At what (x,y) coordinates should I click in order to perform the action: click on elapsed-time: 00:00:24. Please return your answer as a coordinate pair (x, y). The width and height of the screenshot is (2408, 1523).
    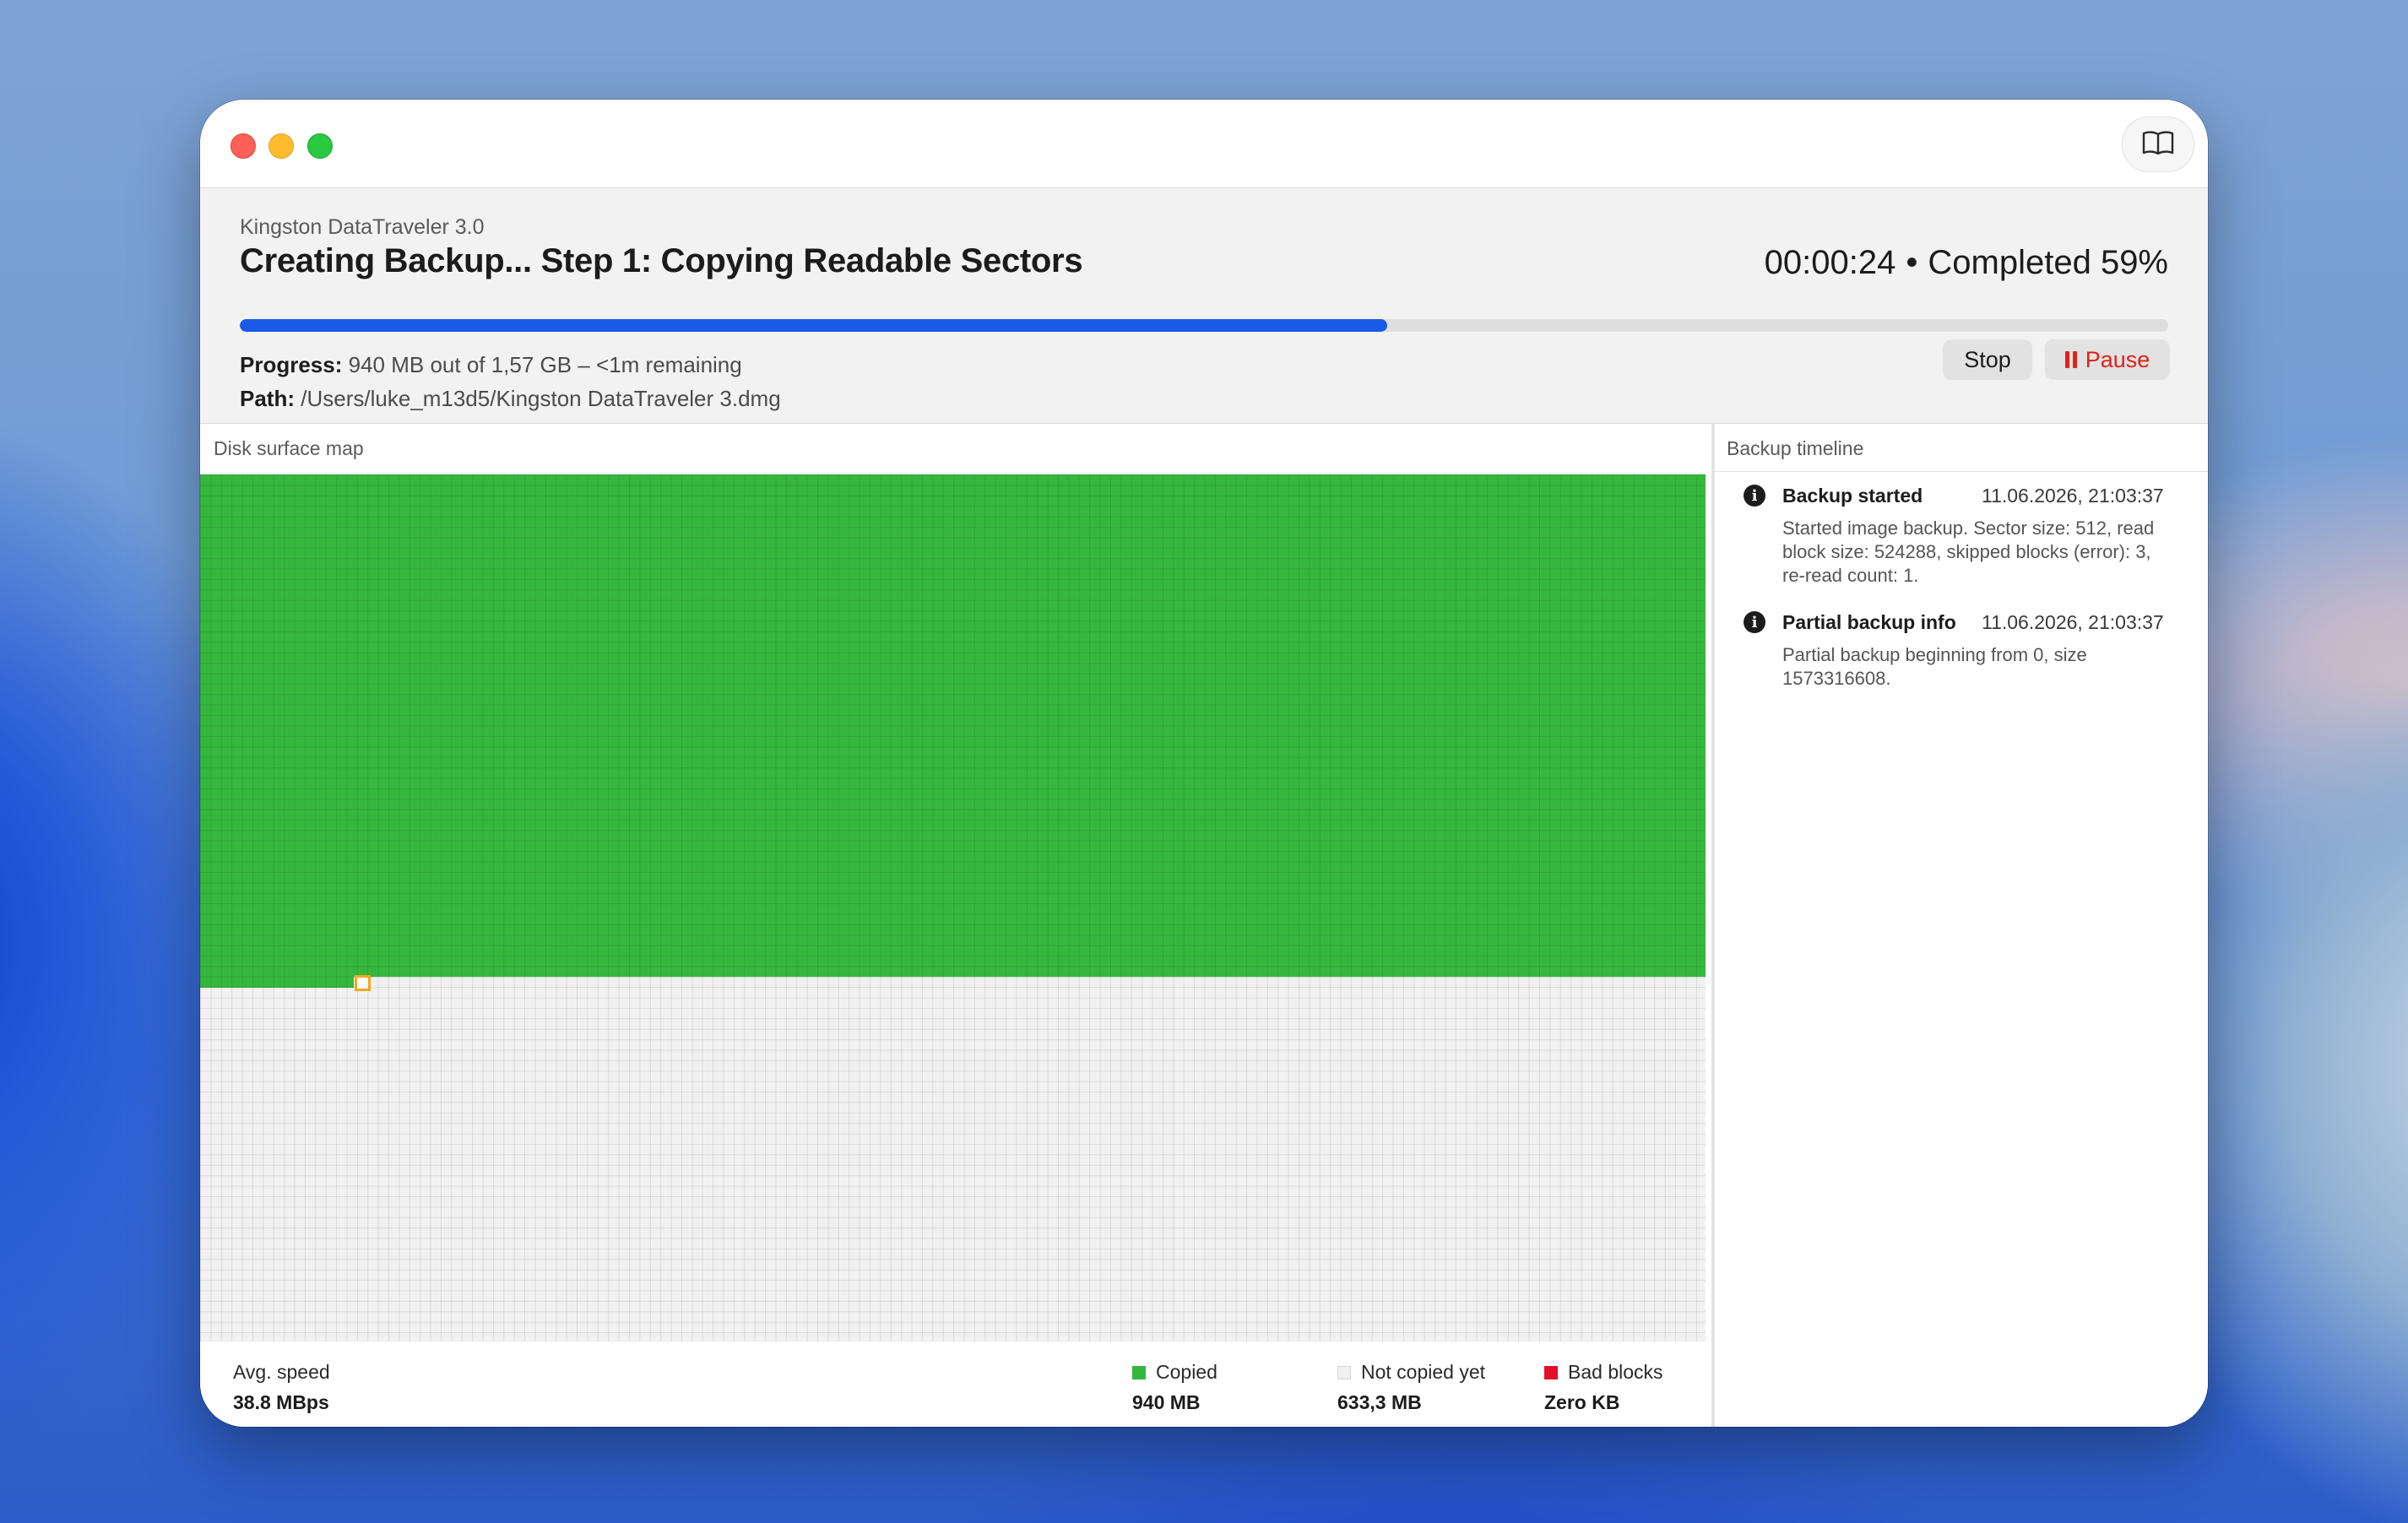
    Looking at the image, I should click on (1830, 263).